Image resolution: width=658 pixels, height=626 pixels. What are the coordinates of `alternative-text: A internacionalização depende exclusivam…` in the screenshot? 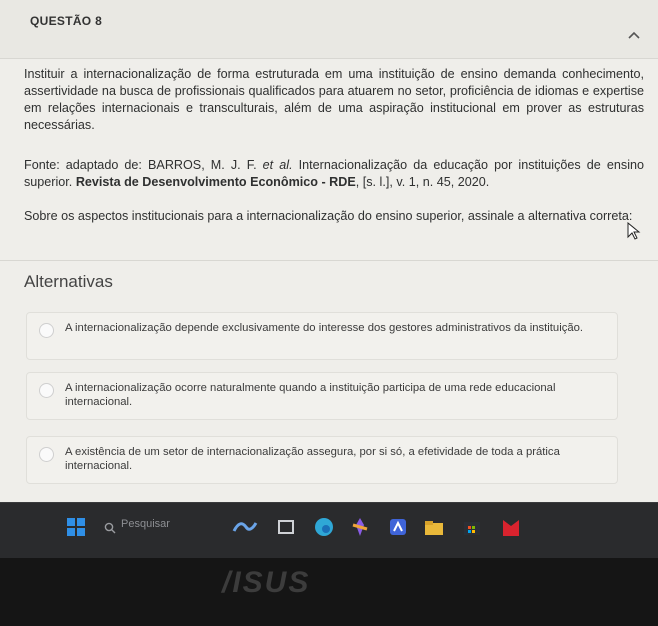 It's located at (324, 328).